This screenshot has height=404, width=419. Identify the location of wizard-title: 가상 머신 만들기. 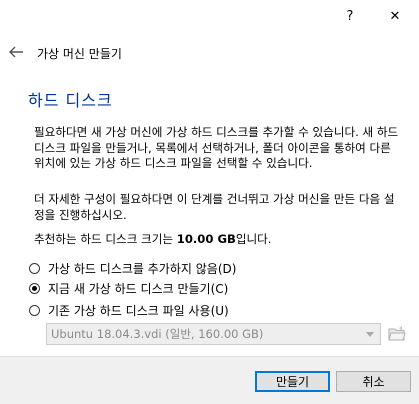
(79, 54).